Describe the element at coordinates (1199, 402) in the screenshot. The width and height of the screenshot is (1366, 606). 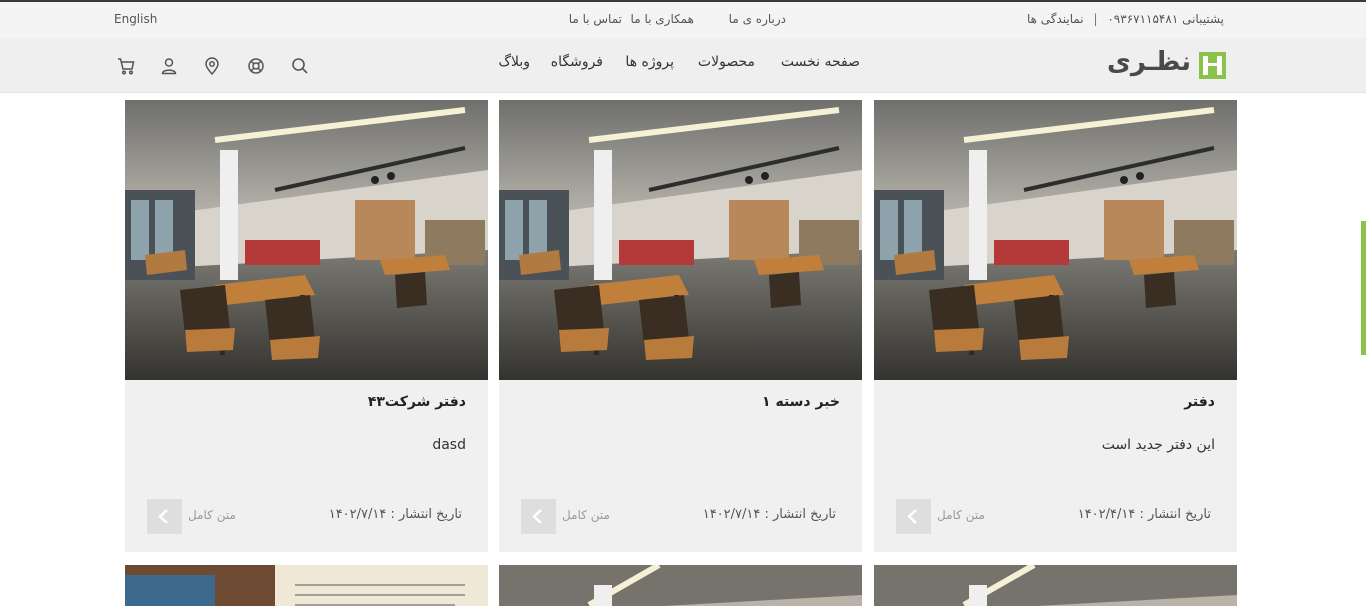
I see `card-title: دفتر` at that location.